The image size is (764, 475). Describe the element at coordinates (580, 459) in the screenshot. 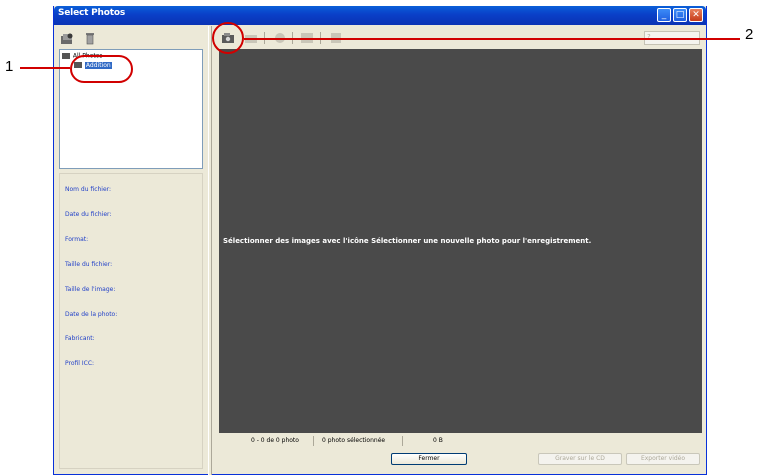

I see `burn-cd-button: Graver sur le CD` at that location.